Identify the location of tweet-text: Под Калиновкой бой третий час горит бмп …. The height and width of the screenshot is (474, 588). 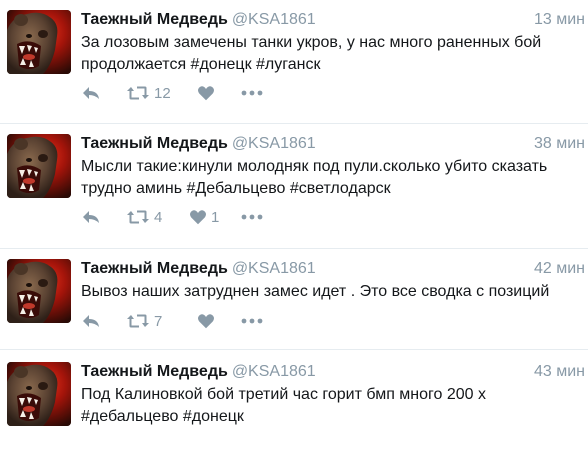
(283, 405).